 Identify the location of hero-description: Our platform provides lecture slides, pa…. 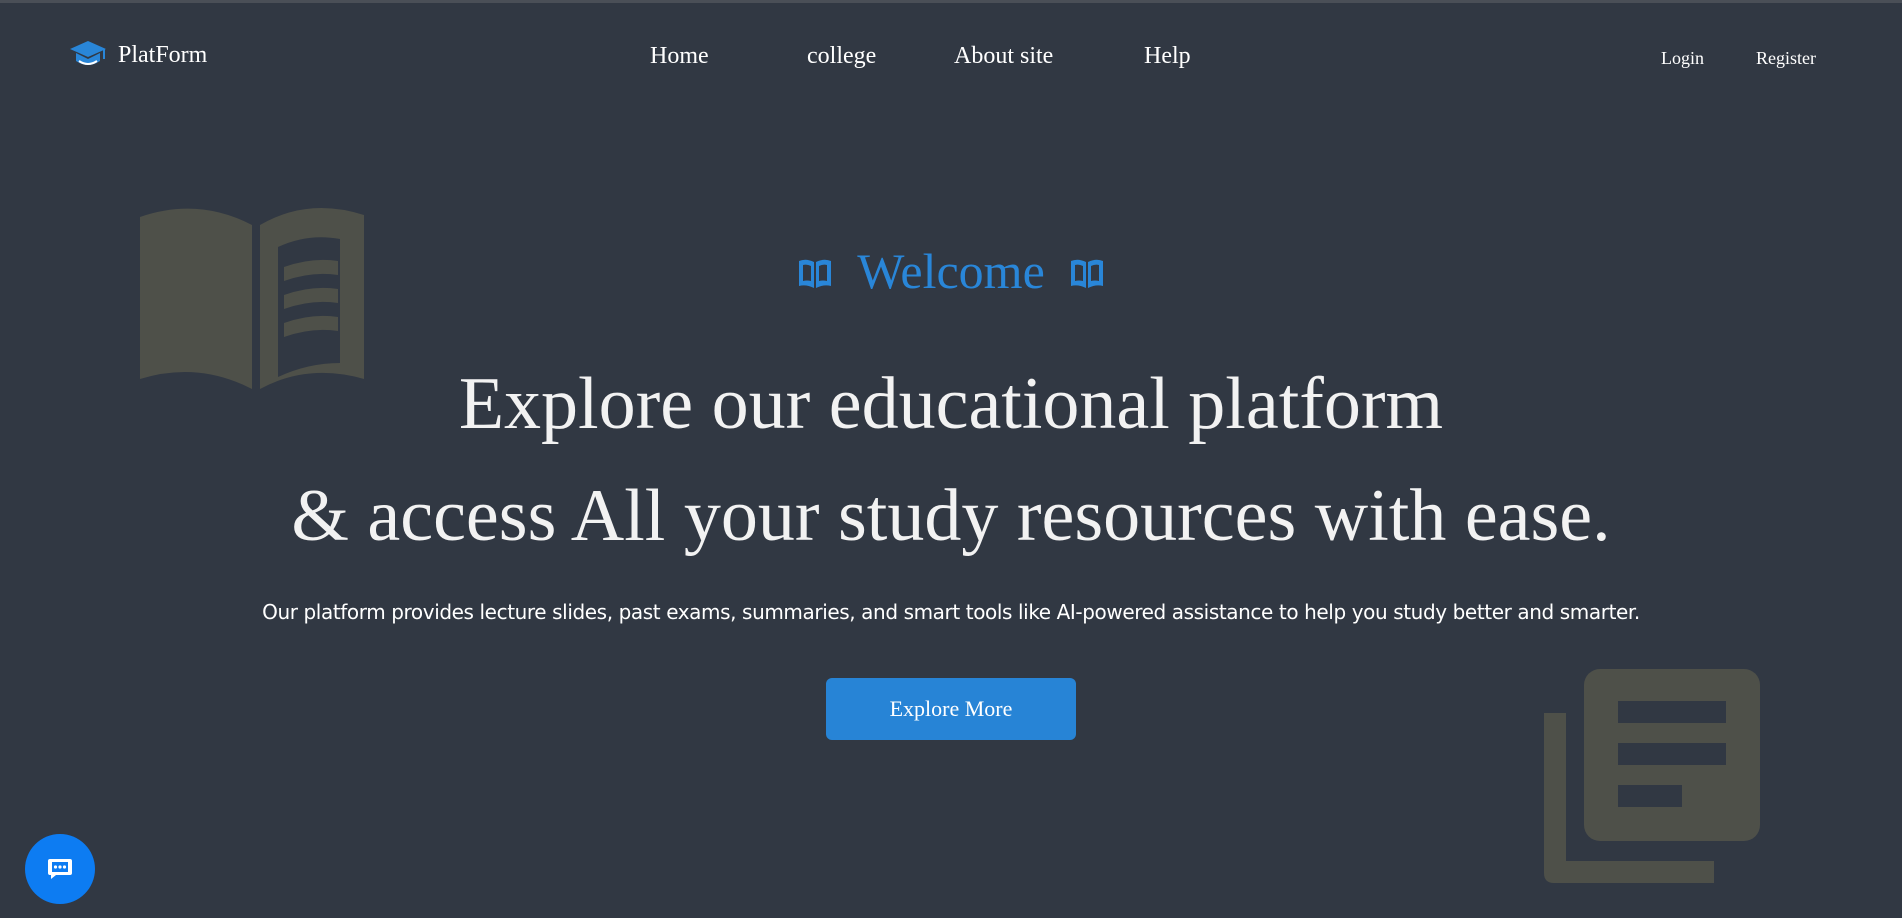
(951, 612).